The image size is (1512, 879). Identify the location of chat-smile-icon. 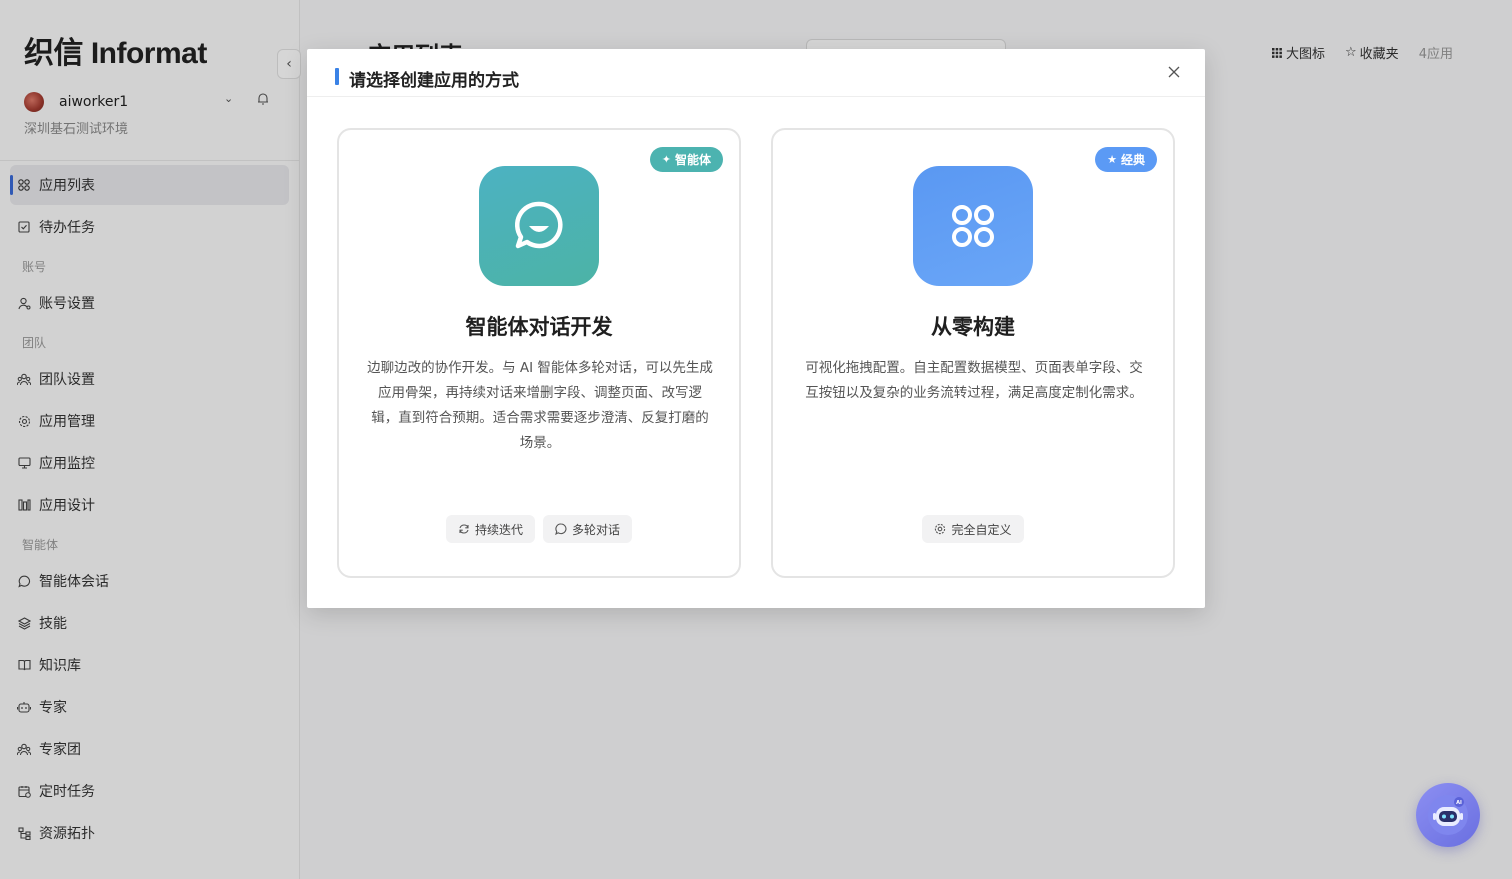
(539, 225).